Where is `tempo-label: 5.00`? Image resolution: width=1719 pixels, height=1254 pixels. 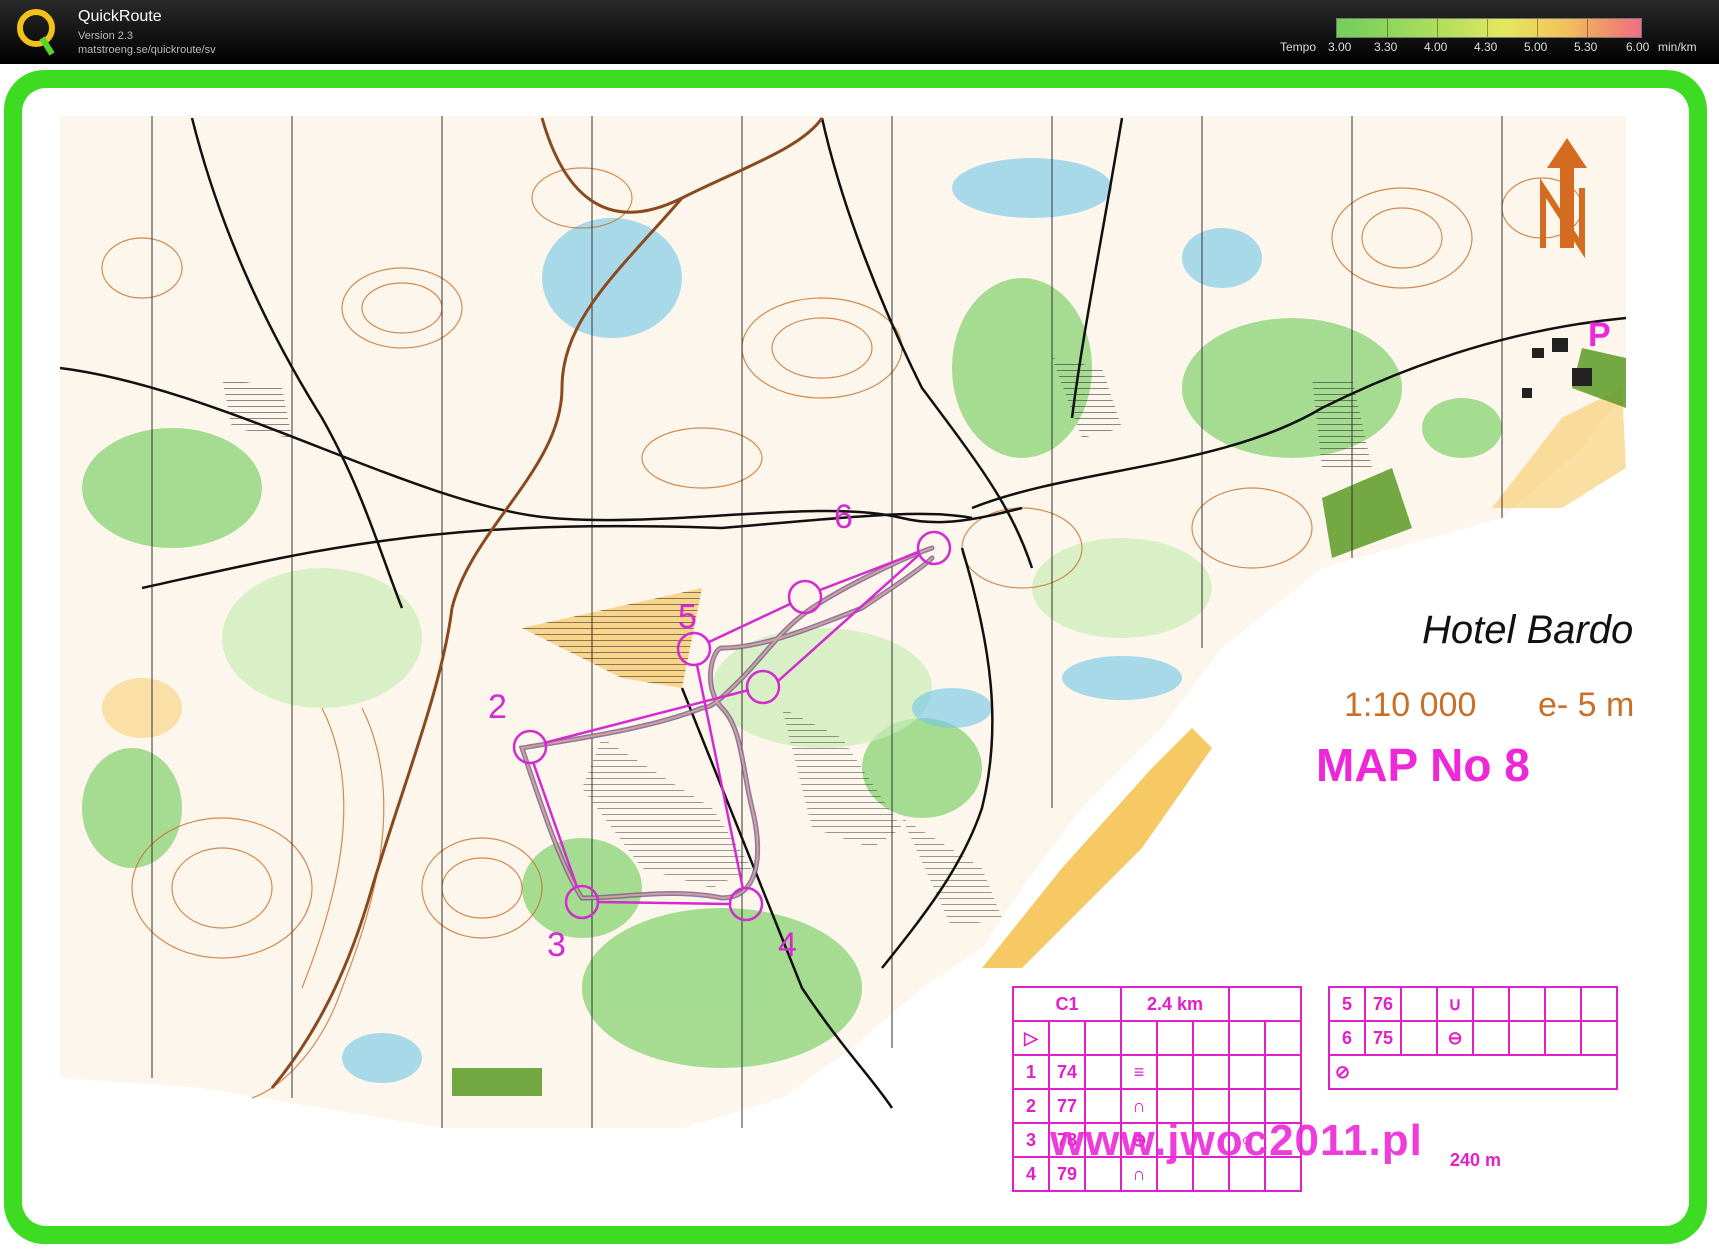 tempo-label: 5.00 is located at coordinates (1536, 47).